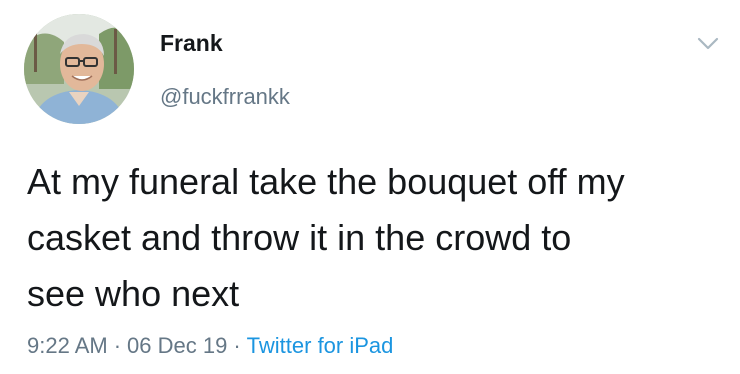 Image resolution: width=740 pixels, height=374 pixels. Describe the element at coordinates (191, 43) in the screenshot. I see `display-name: Frank` at that location.